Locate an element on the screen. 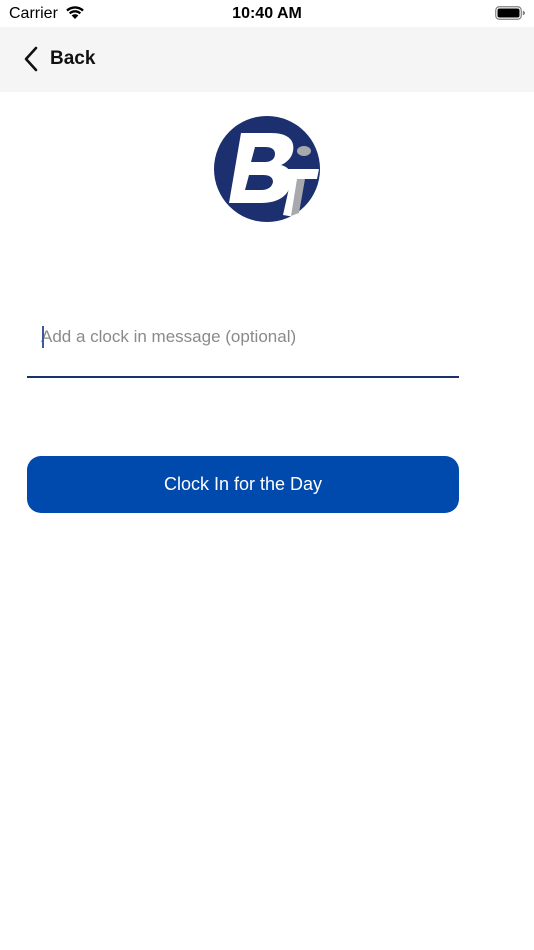 This screenshot has width=534, height=950. navigation-bar: Back is located at coordinates (267, 59).